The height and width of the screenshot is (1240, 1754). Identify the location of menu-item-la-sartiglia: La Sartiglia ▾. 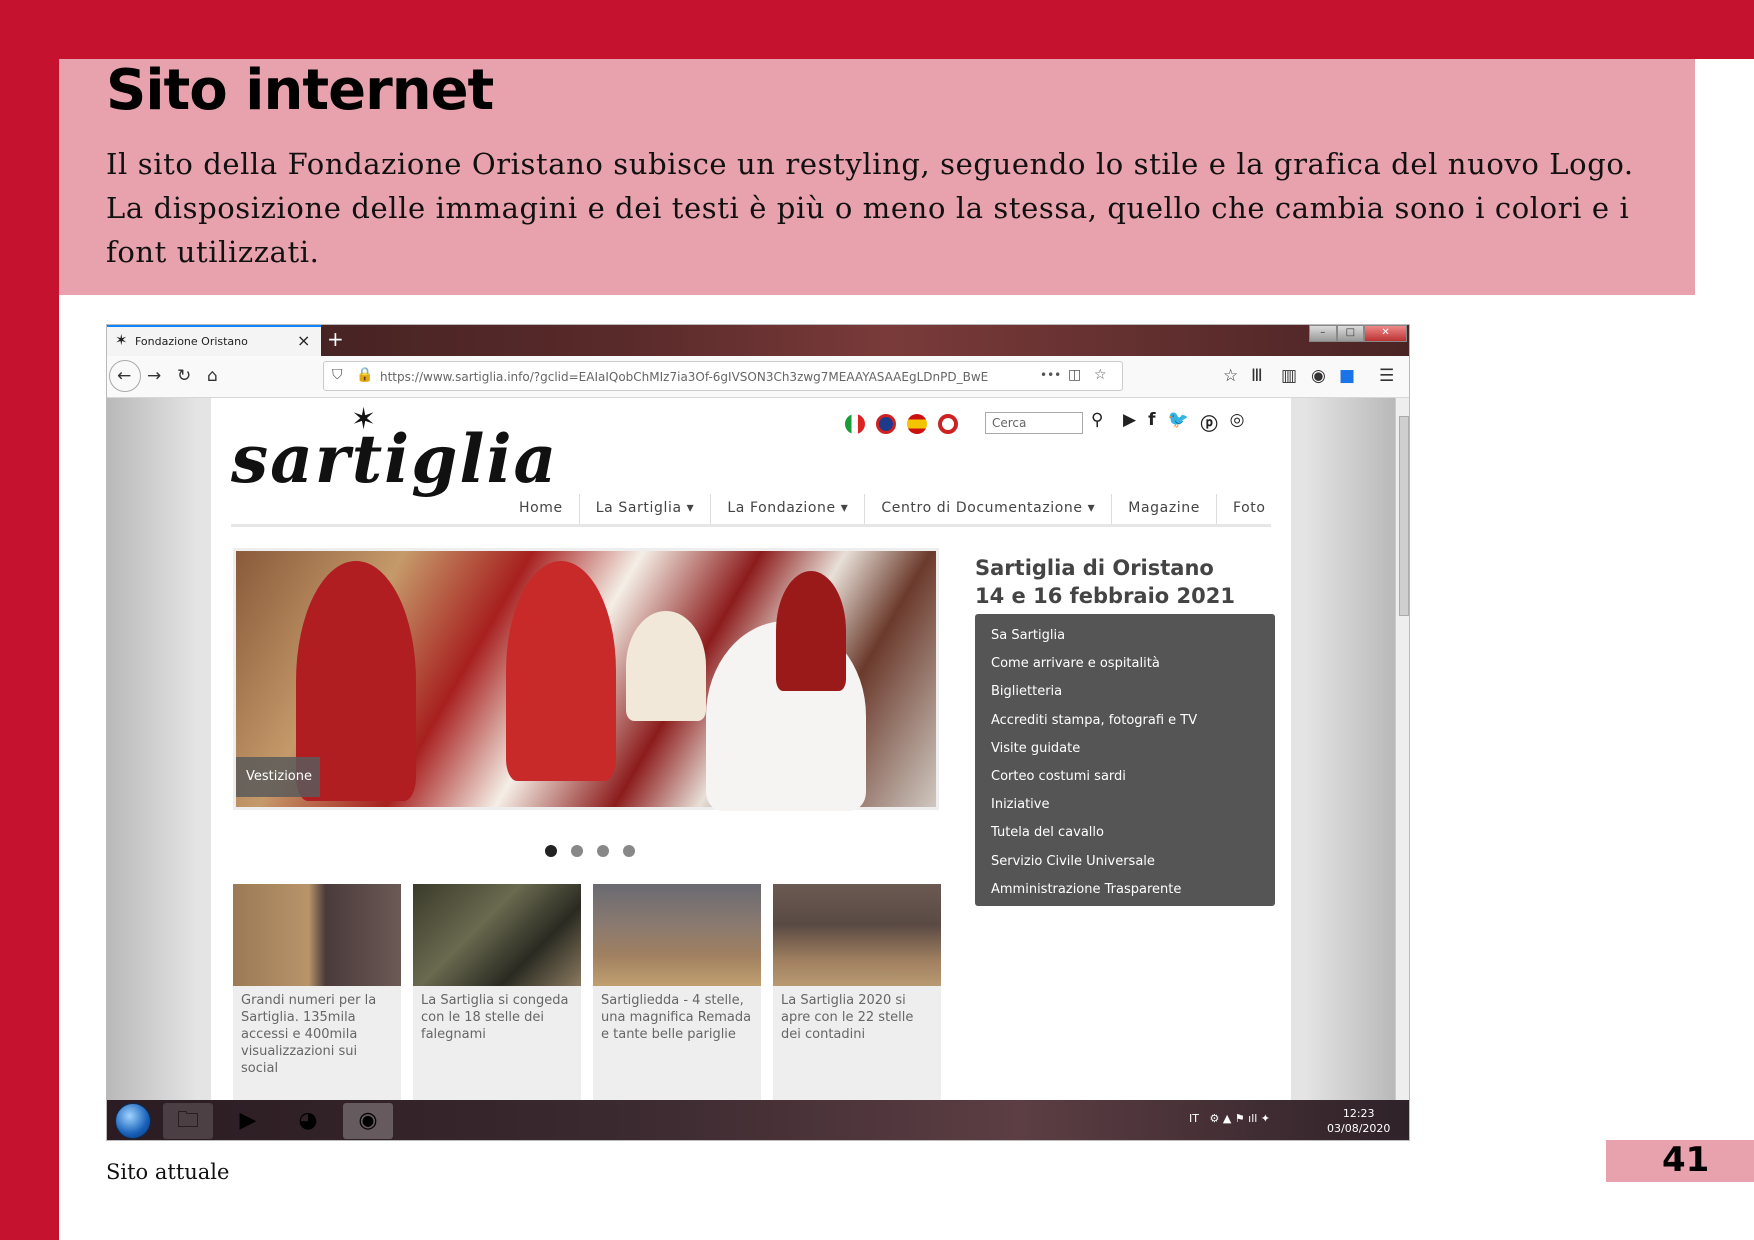
(646, 509).